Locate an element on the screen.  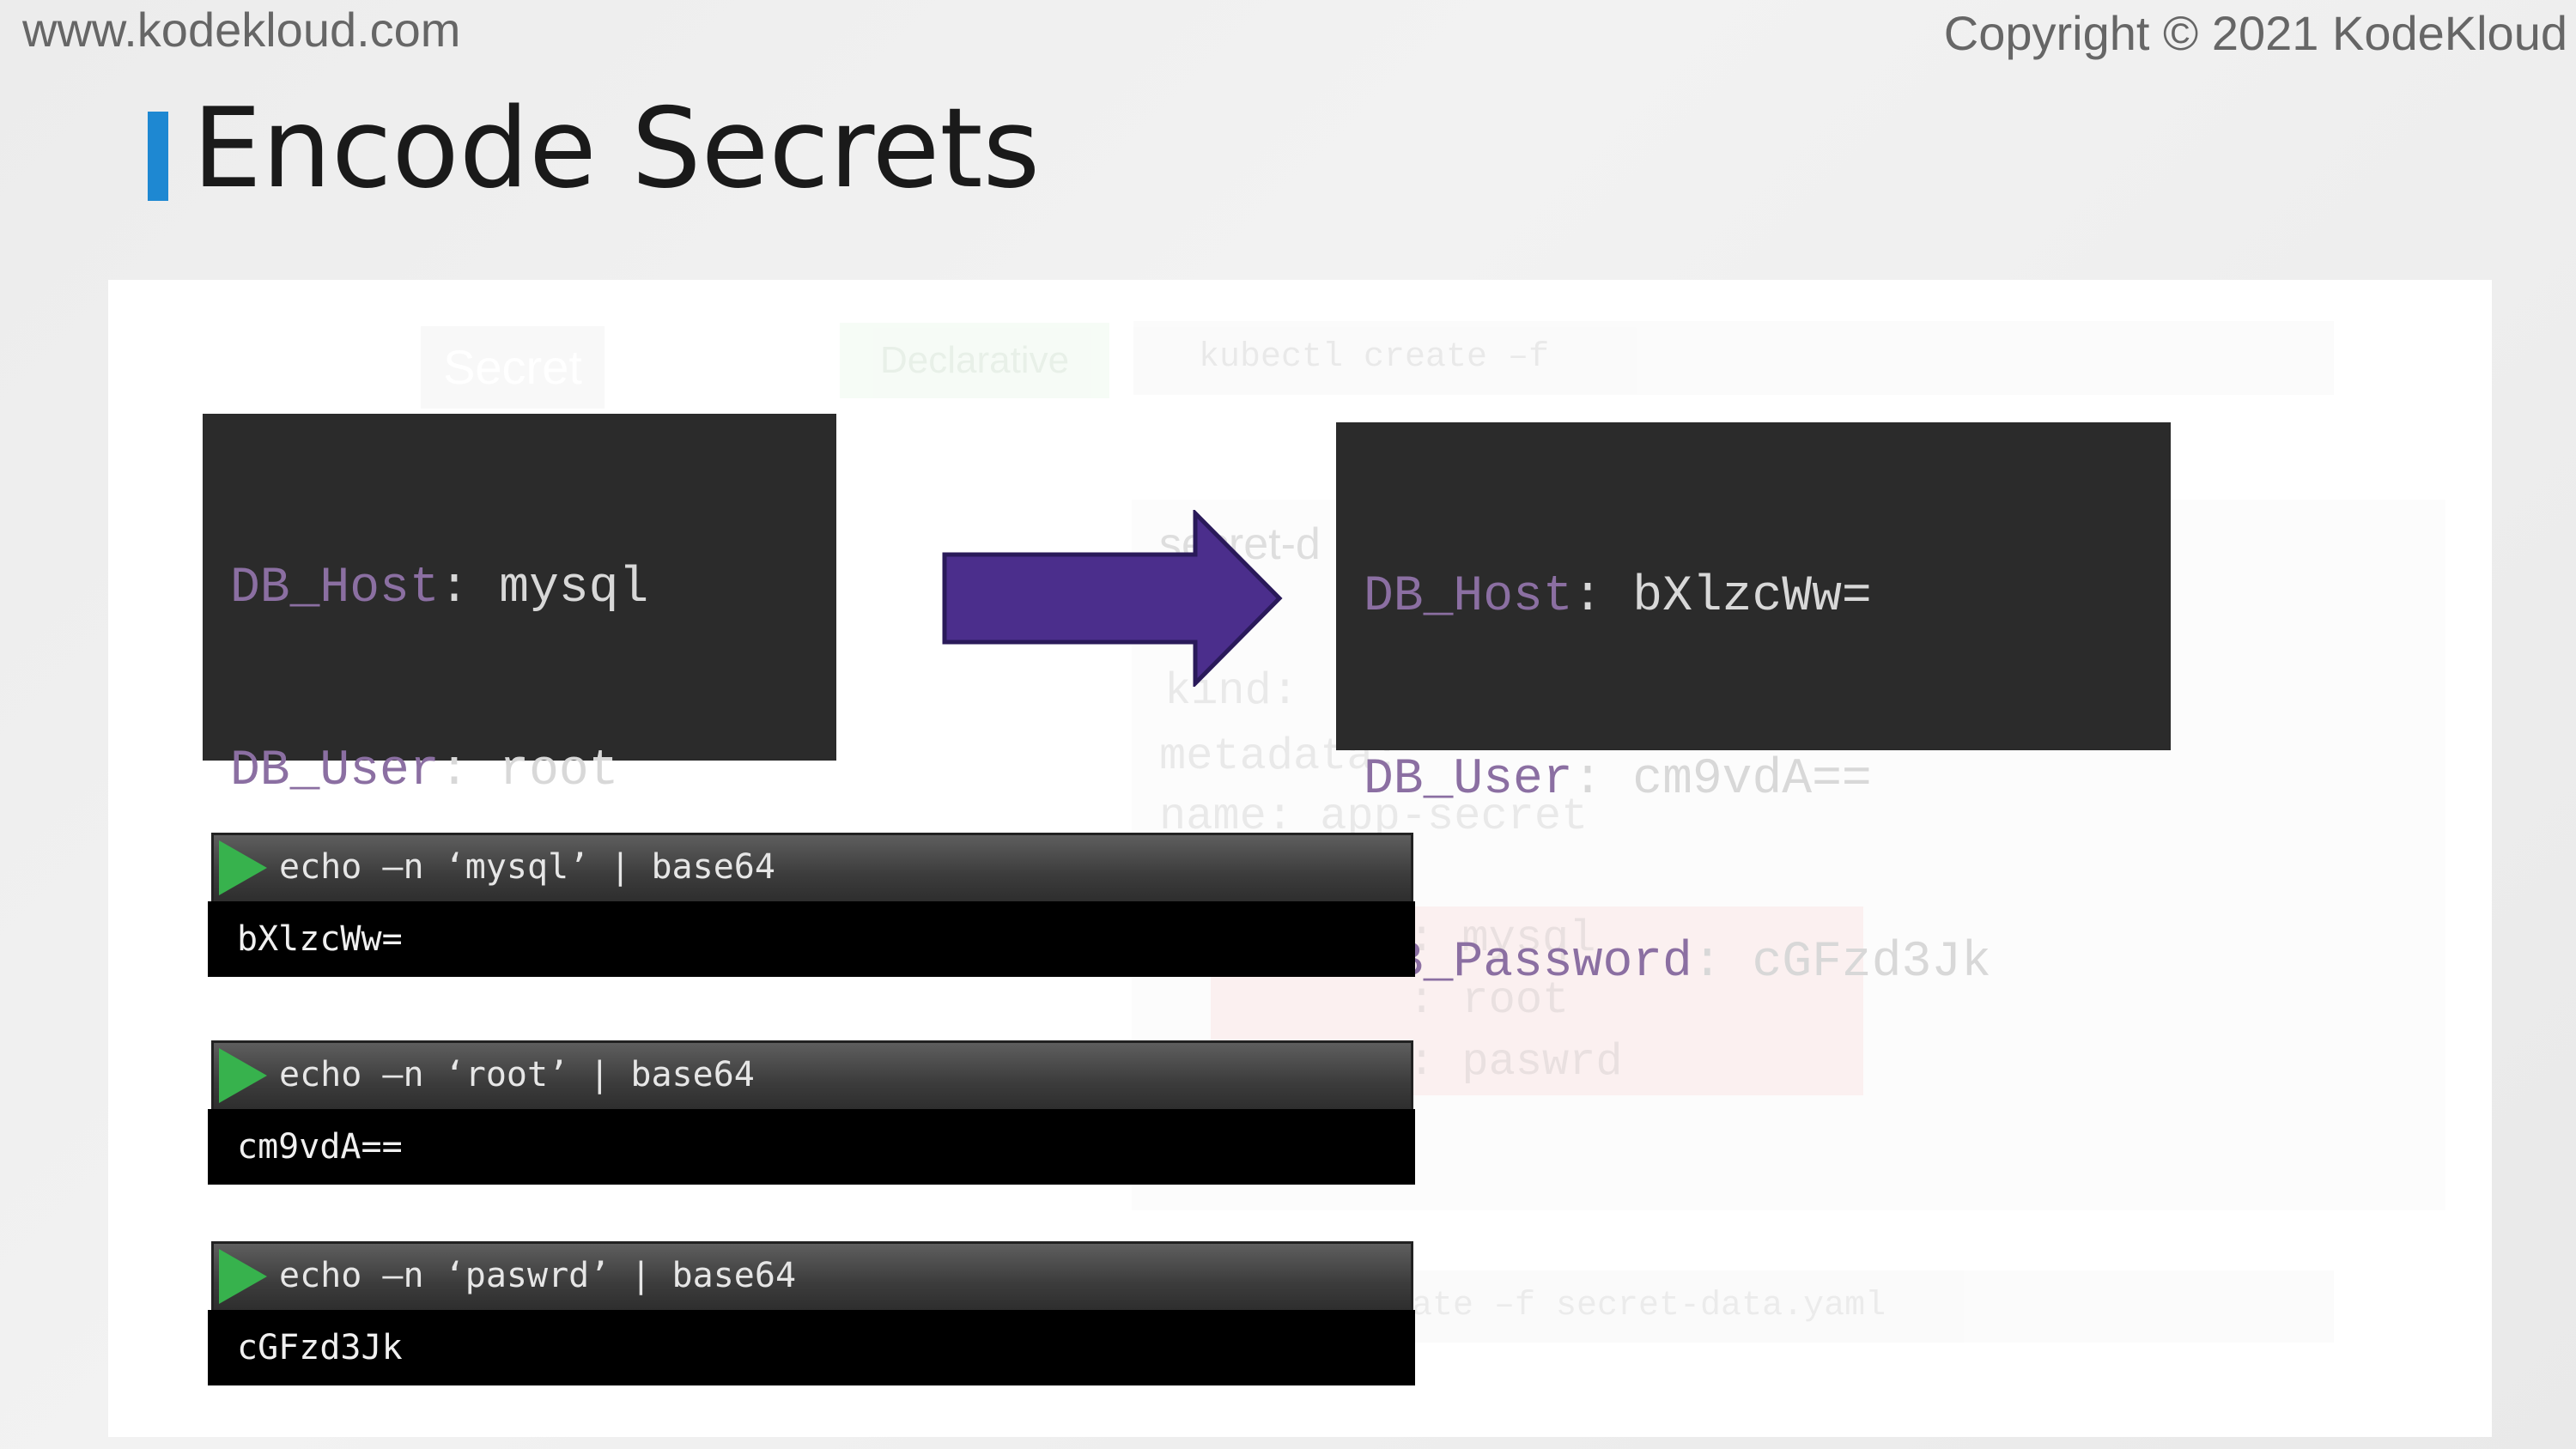
plain-row-user: DB_User: root is located at coordinates (424, 771).